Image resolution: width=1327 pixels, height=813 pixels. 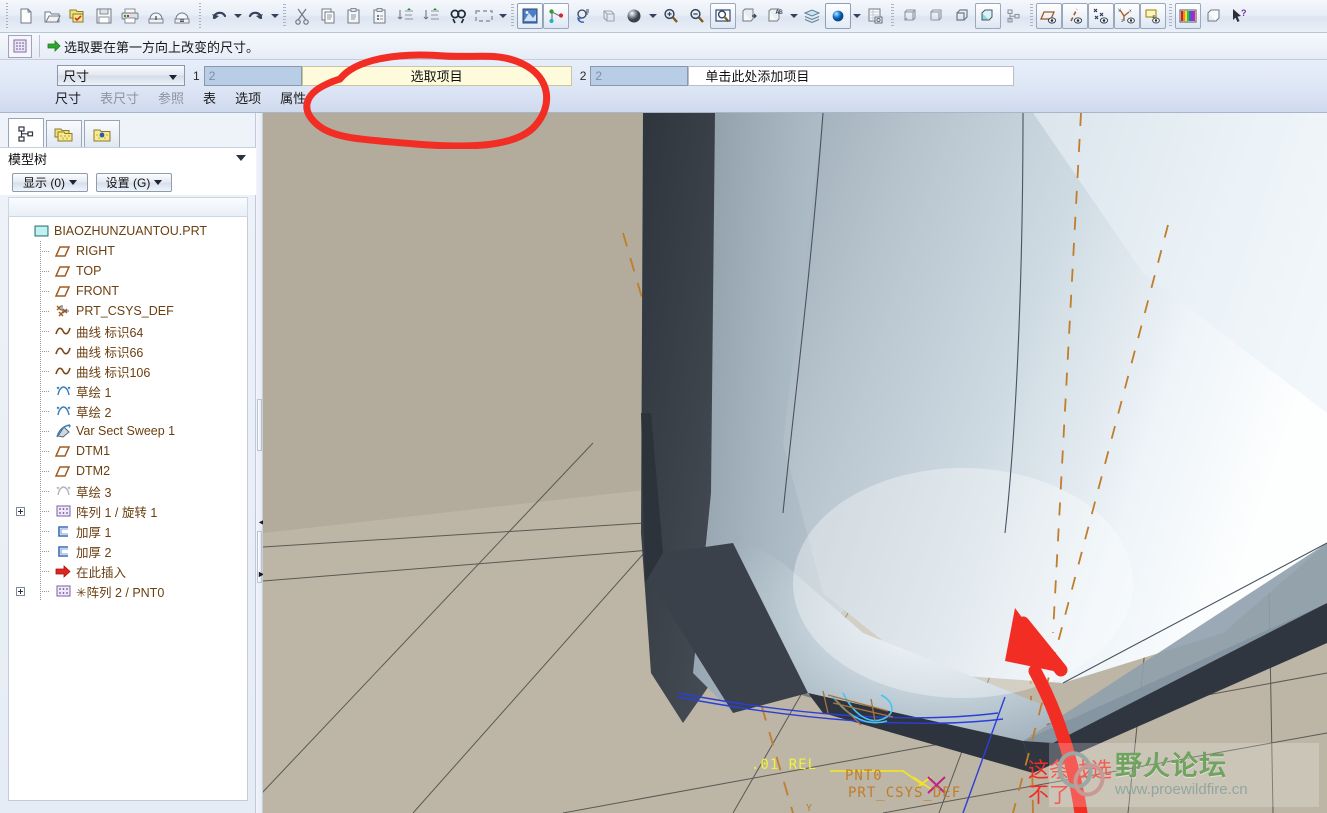 I want to click on dimension-type-dropdown: 尺寸, so click(x=121, y=75).